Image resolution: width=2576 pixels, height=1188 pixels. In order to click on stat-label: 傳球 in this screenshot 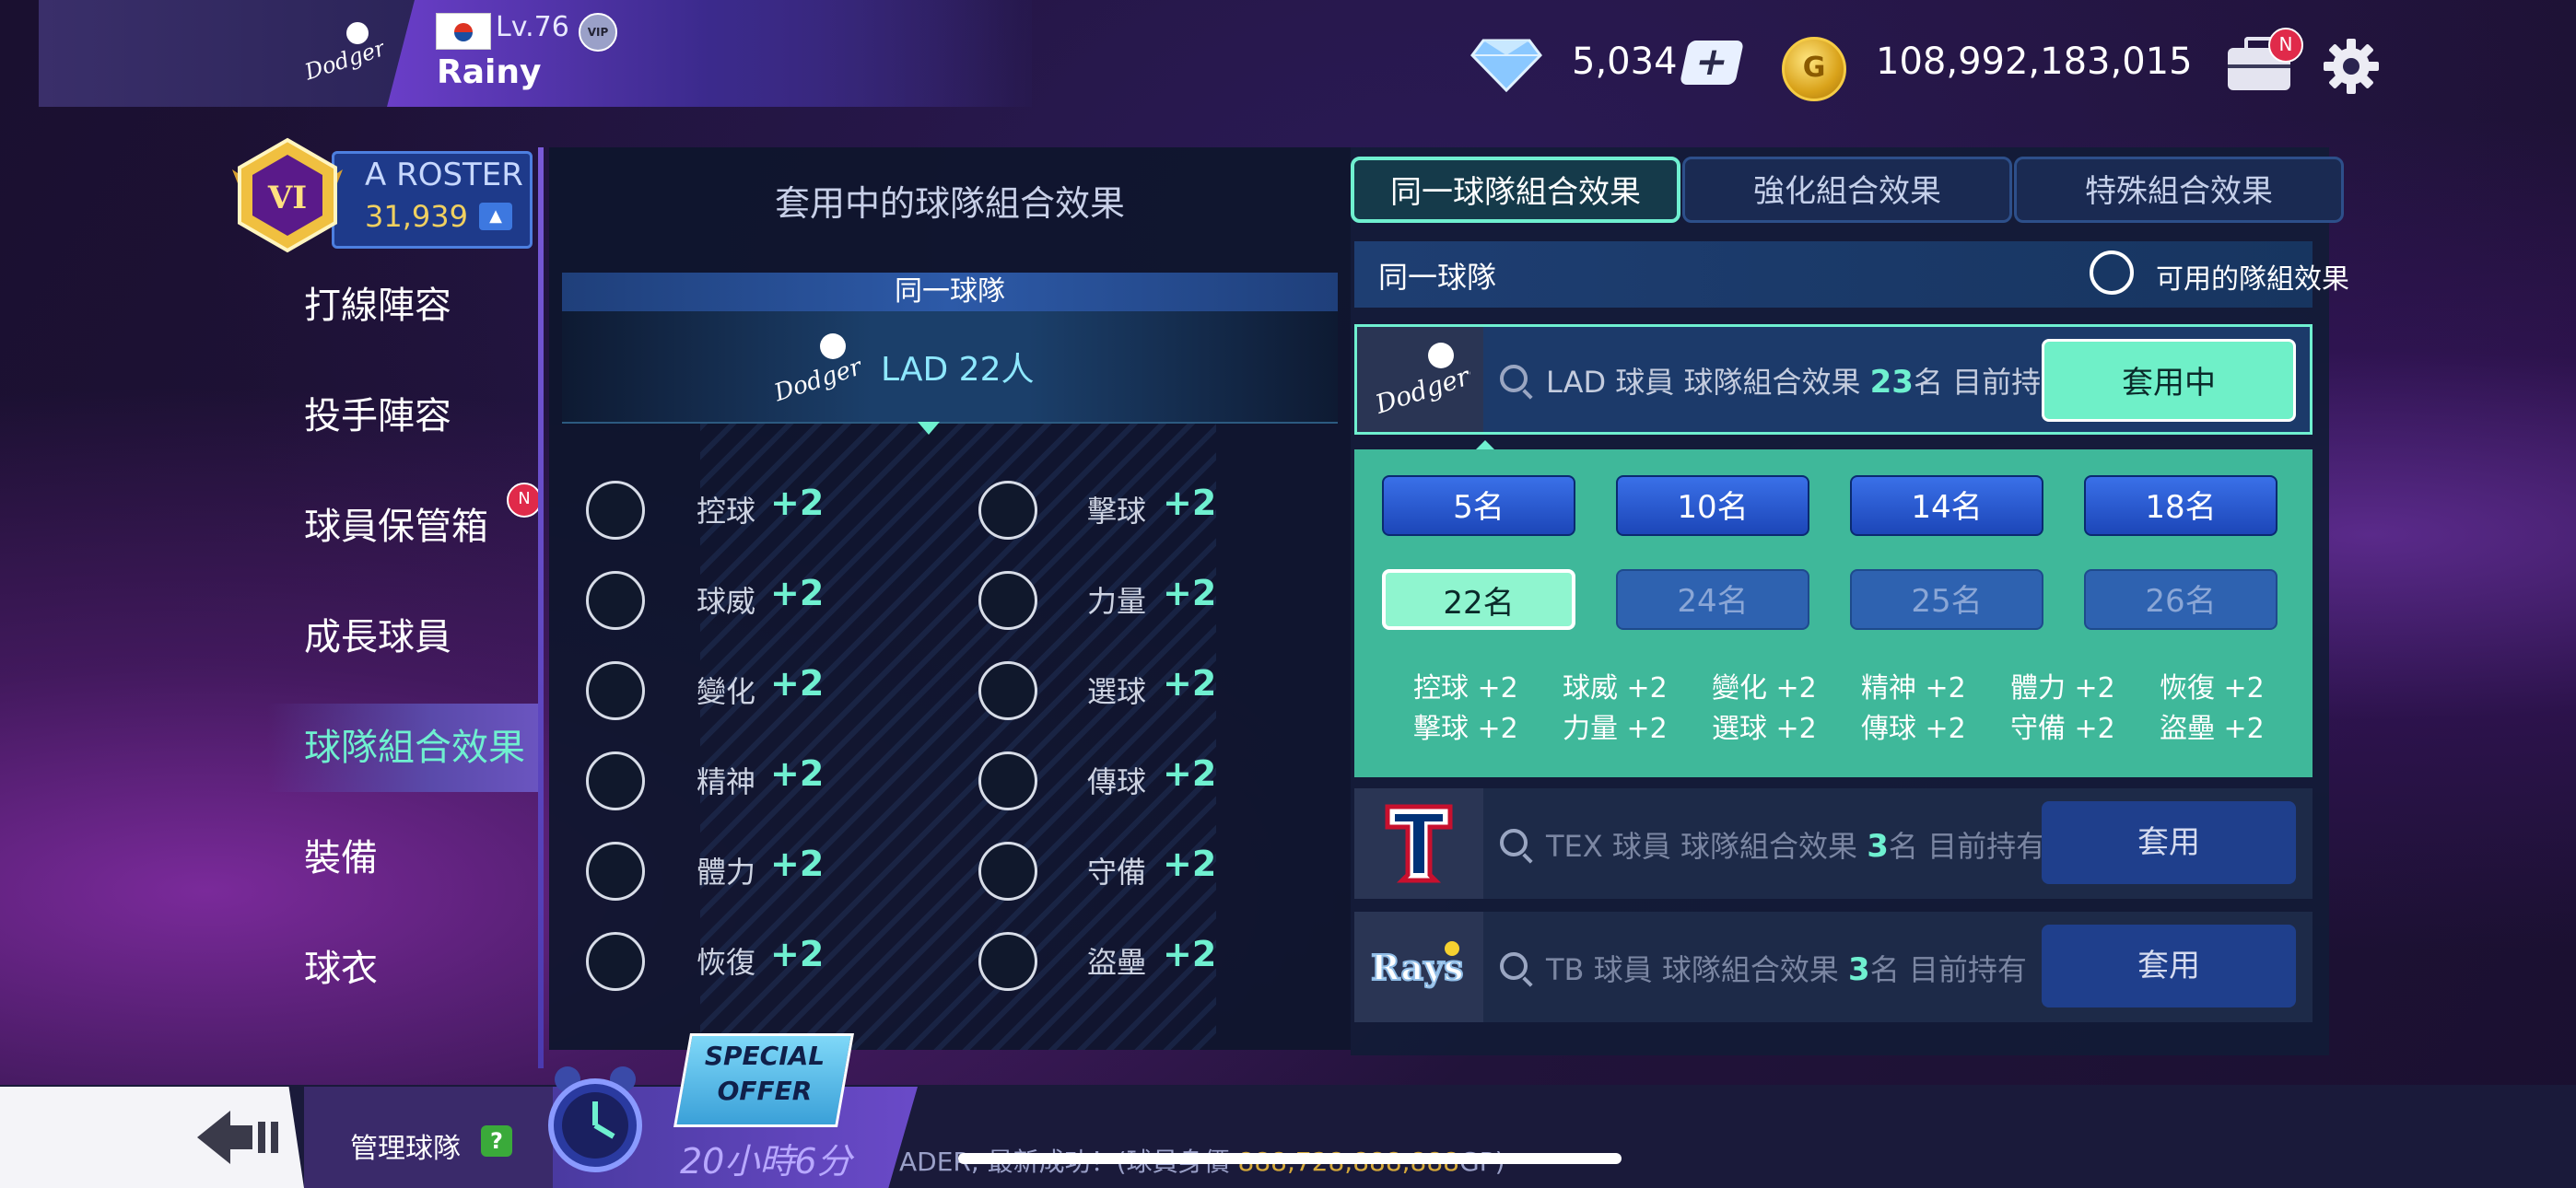, I will do `click(1117, 781)`.